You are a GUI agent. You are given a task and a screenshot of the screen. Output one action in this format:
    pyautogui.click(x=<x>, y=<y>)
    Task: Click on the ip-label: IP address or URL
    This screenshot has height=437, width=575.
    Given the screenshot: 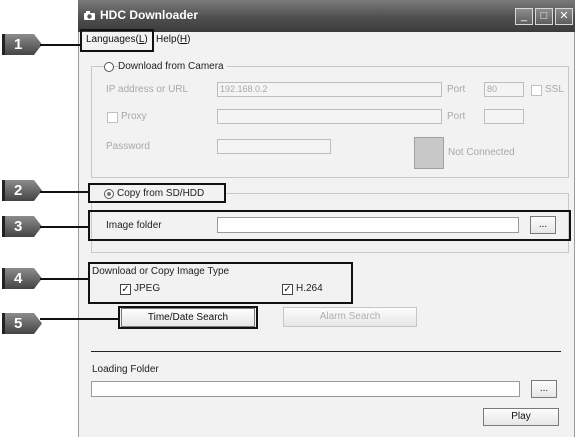 What is the action you would take?
    pyautogui.click(x=147, y=89)
    